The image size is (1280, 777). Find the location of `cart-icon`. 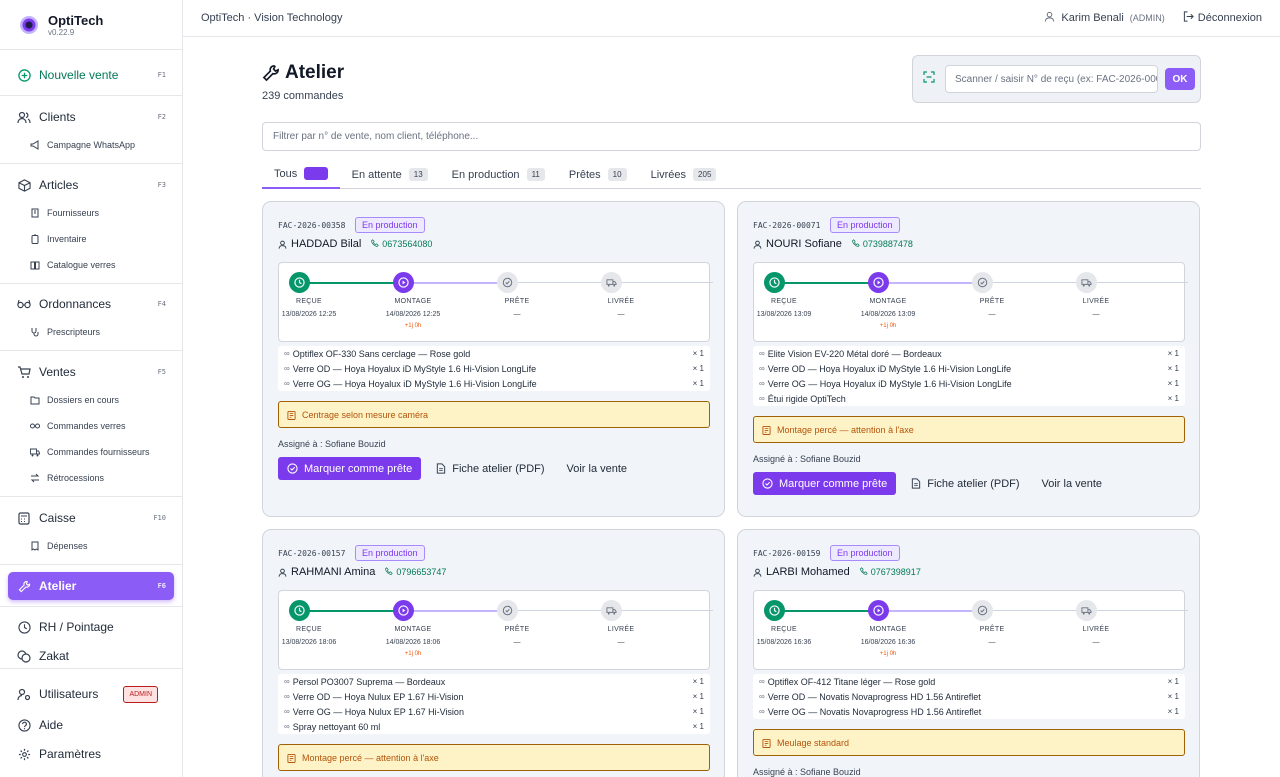

cart-icon is located at coordinates (24, 372).